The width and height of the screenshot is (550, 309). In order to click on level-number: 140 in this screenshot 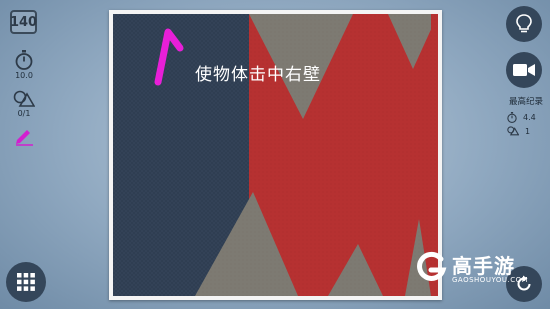, I will do `click(23, 22)`.